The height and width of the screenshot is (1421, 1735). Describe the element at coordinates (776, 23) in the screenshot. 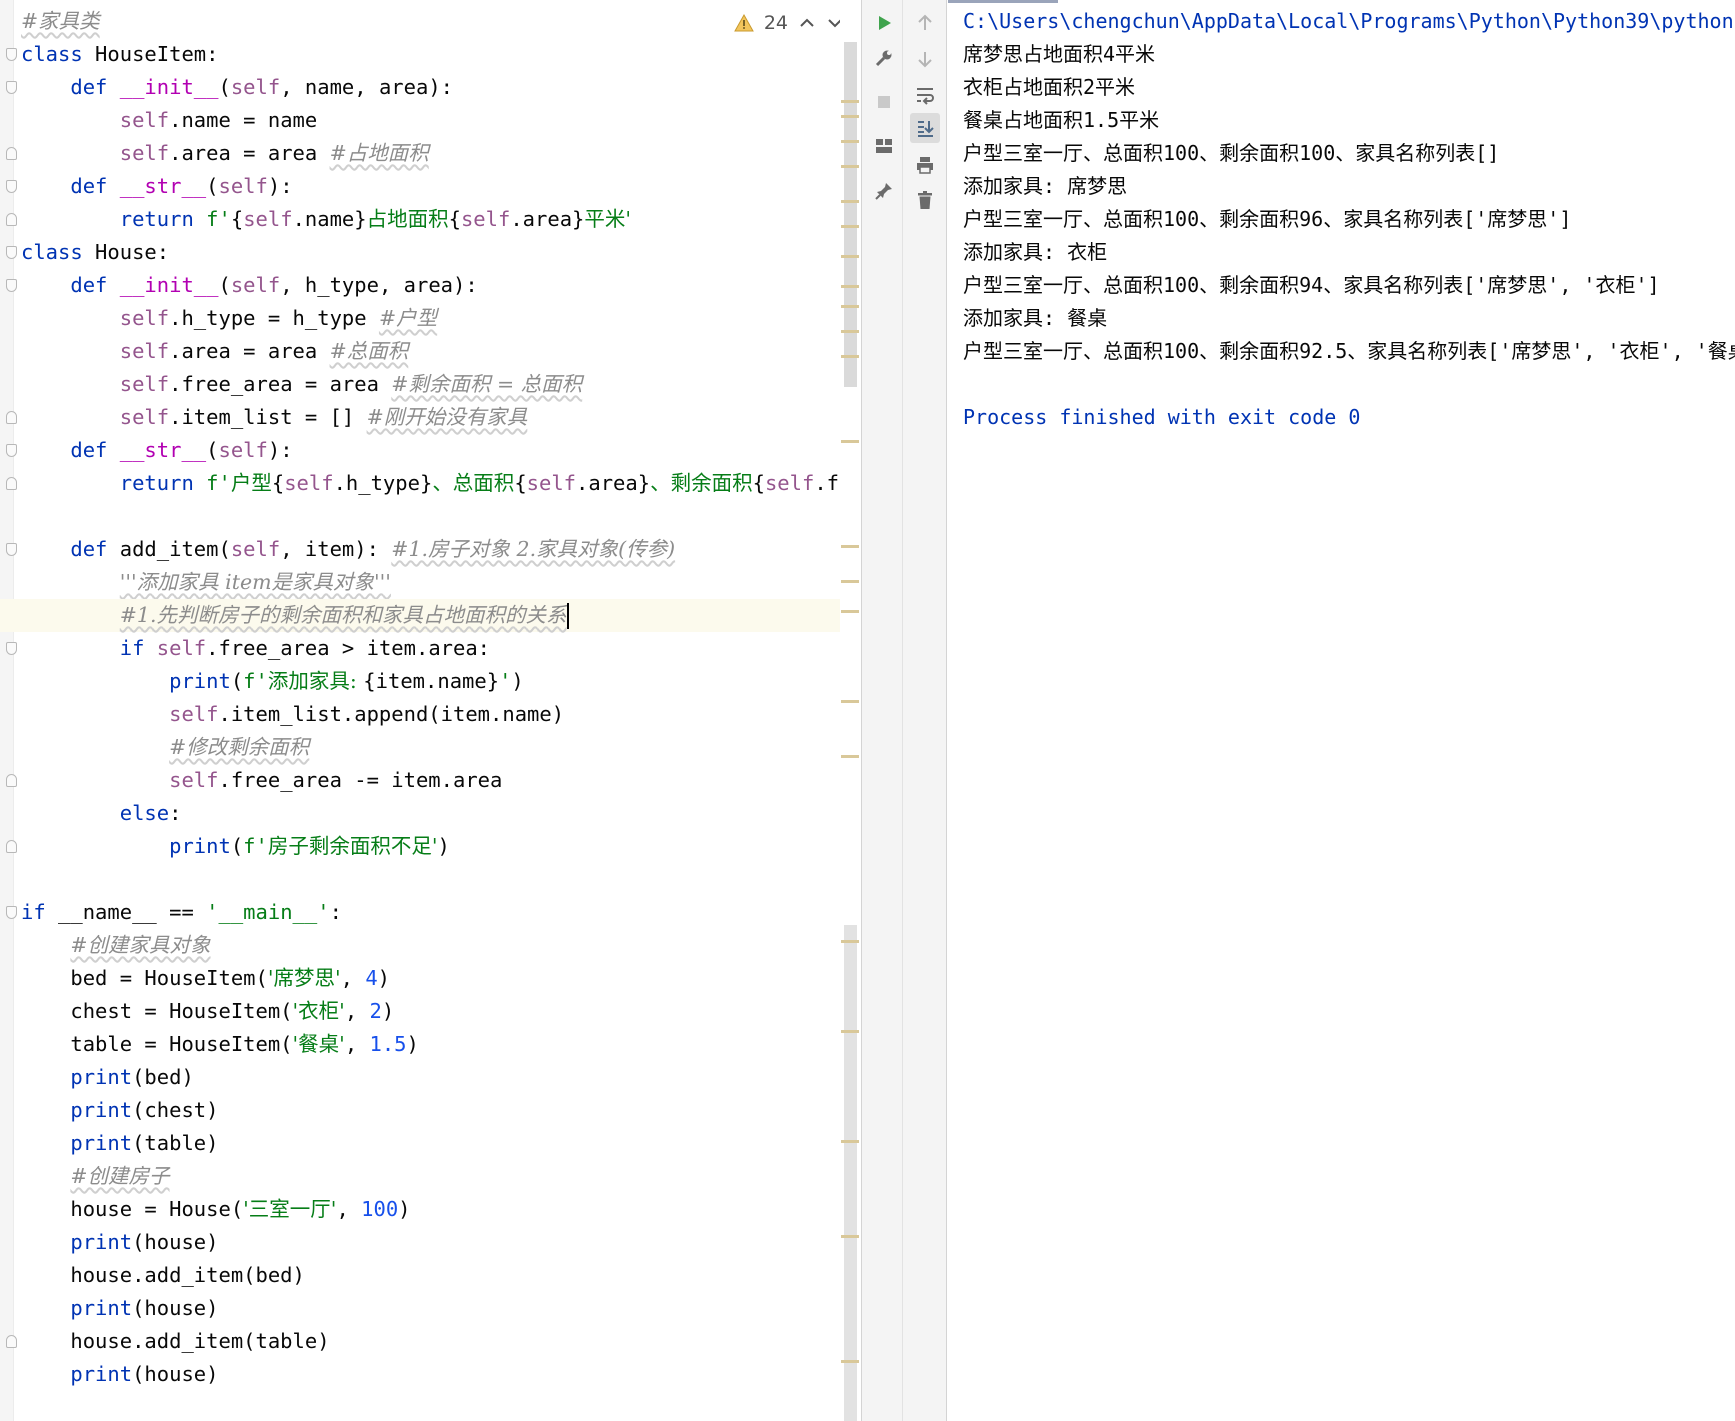

I see `warning-count: 24` at that location.